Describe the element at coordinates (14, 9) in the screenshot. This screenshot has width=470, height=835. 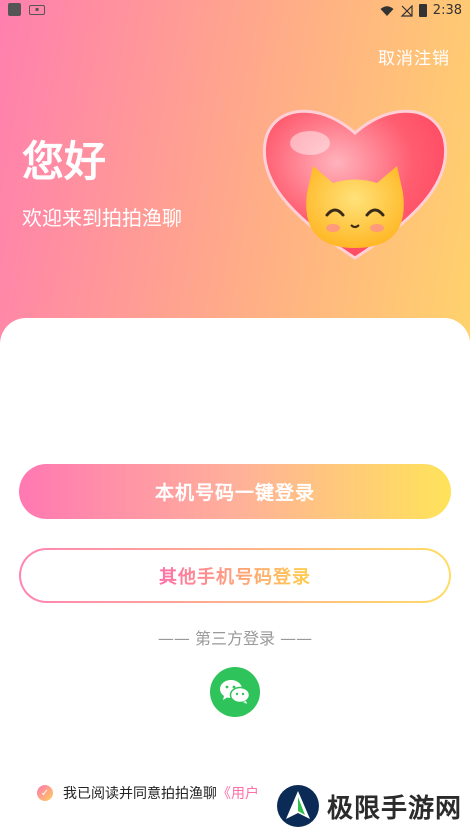
I see `app-notification-icon` at that location.